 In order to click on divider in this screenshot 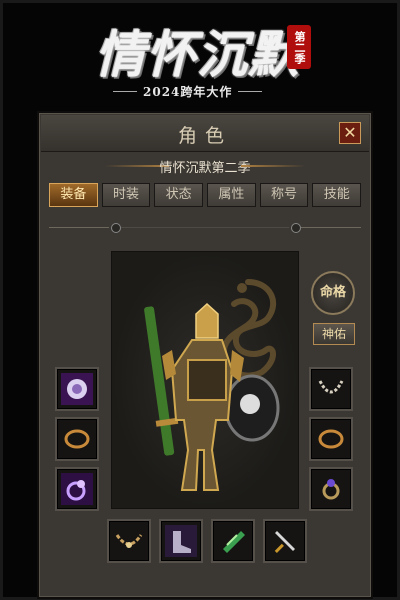, I will do `click(205, 227)`.